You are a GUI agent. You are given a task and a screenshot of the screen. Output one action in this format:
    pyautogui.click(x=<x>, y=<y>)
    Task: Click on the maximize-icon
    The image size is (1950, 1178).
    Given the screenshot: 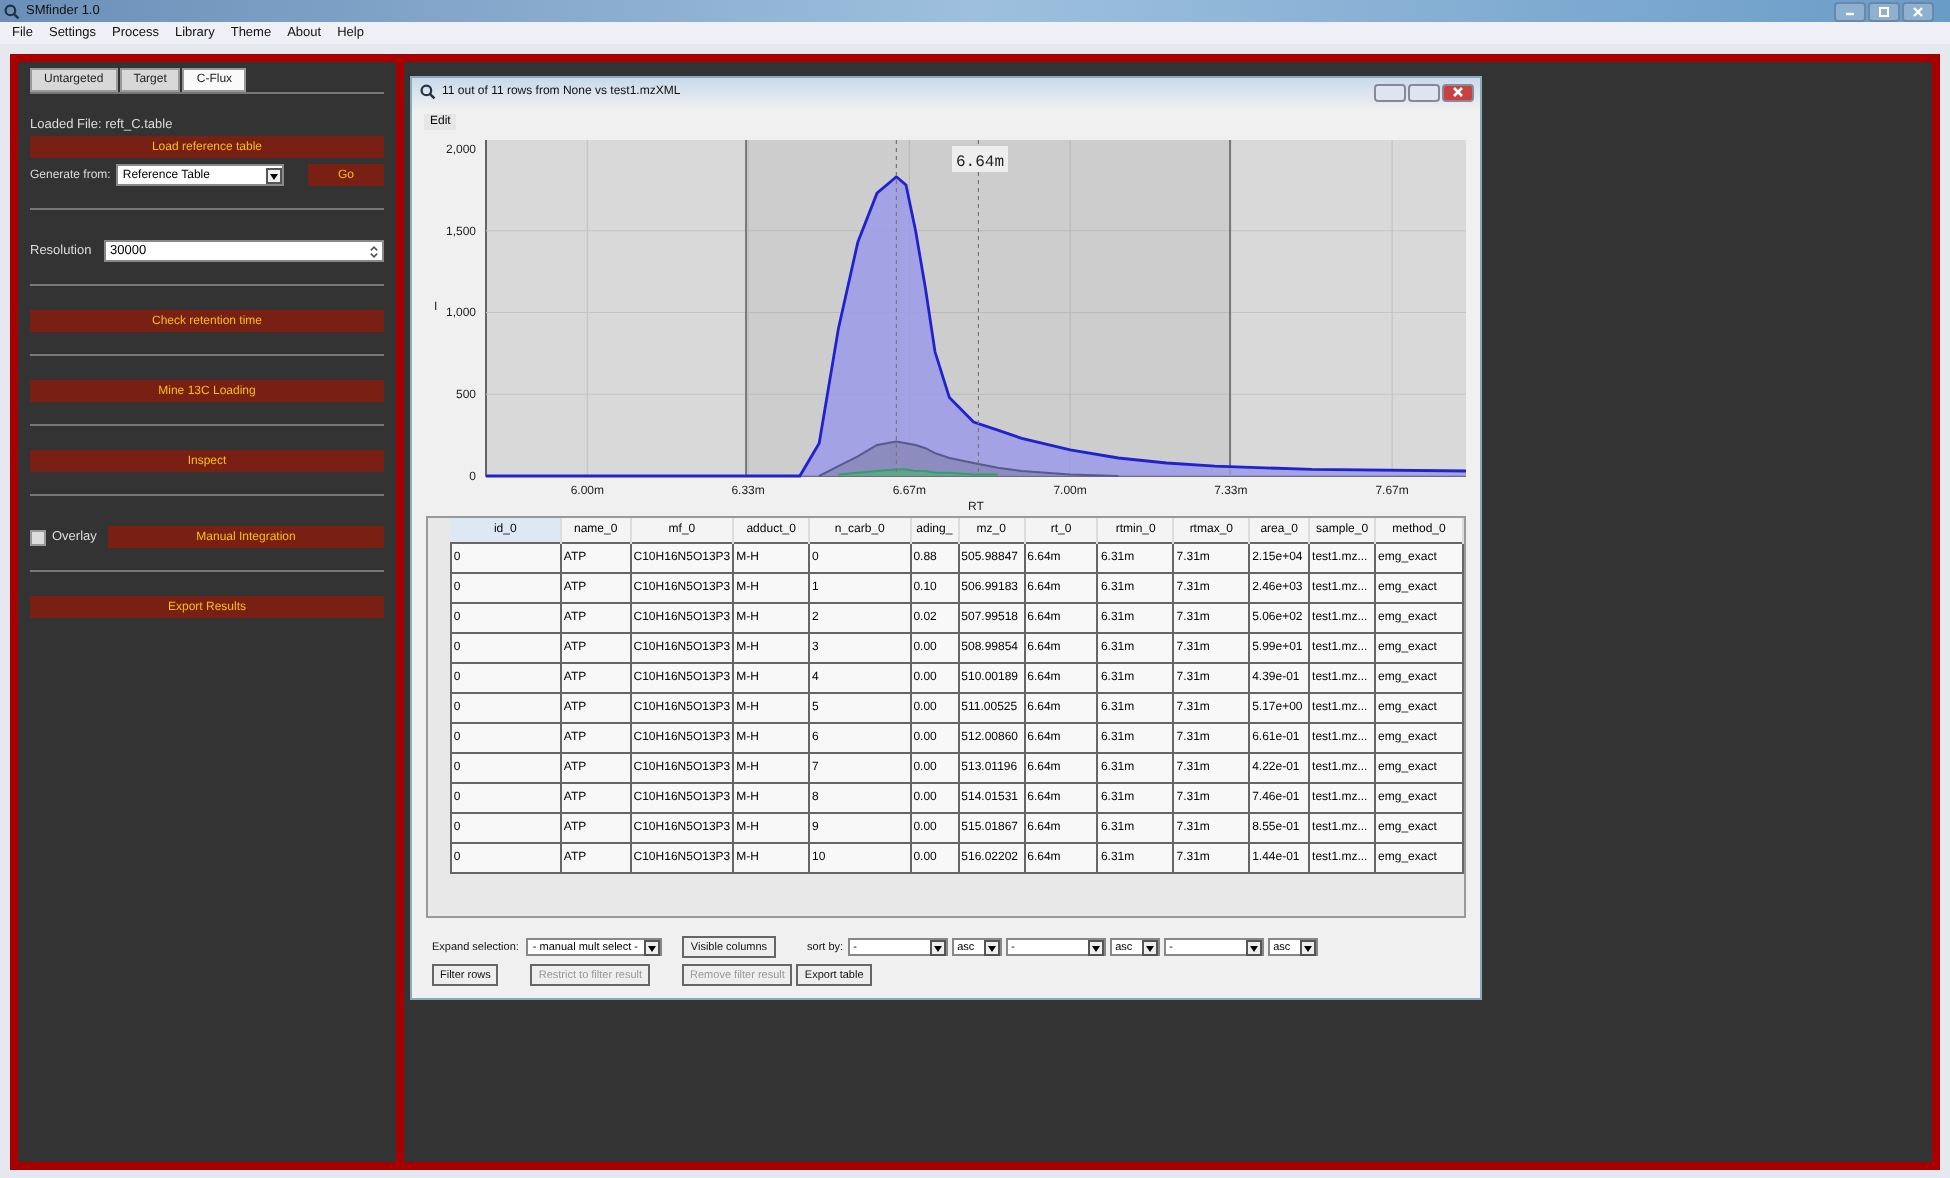 What is the action you would take?
    pyautogui.click(x=1884, y=11)
    